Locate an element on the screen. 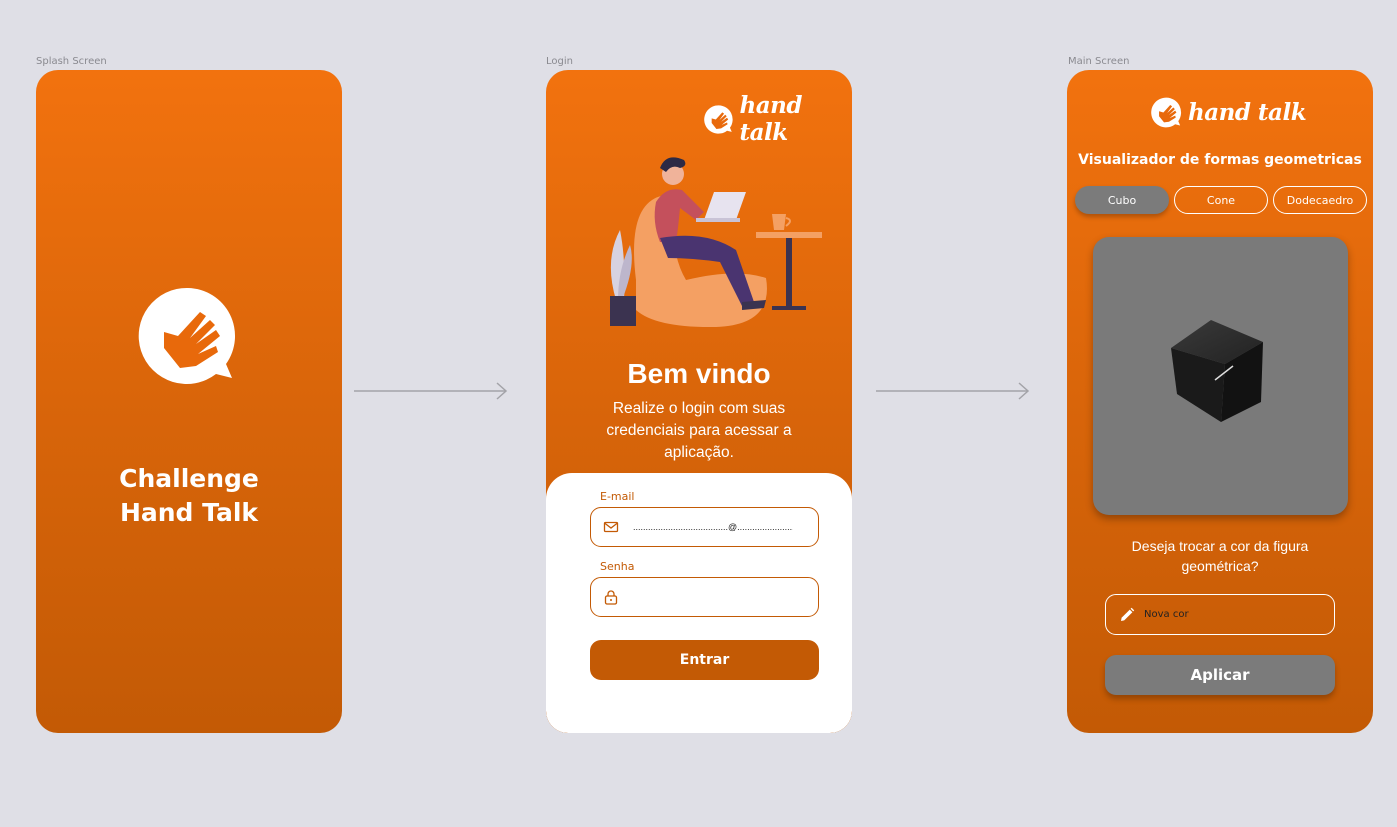 This screenshot has width=1397, height=827. cube-3d-model is located at coordinates (1217, 371).